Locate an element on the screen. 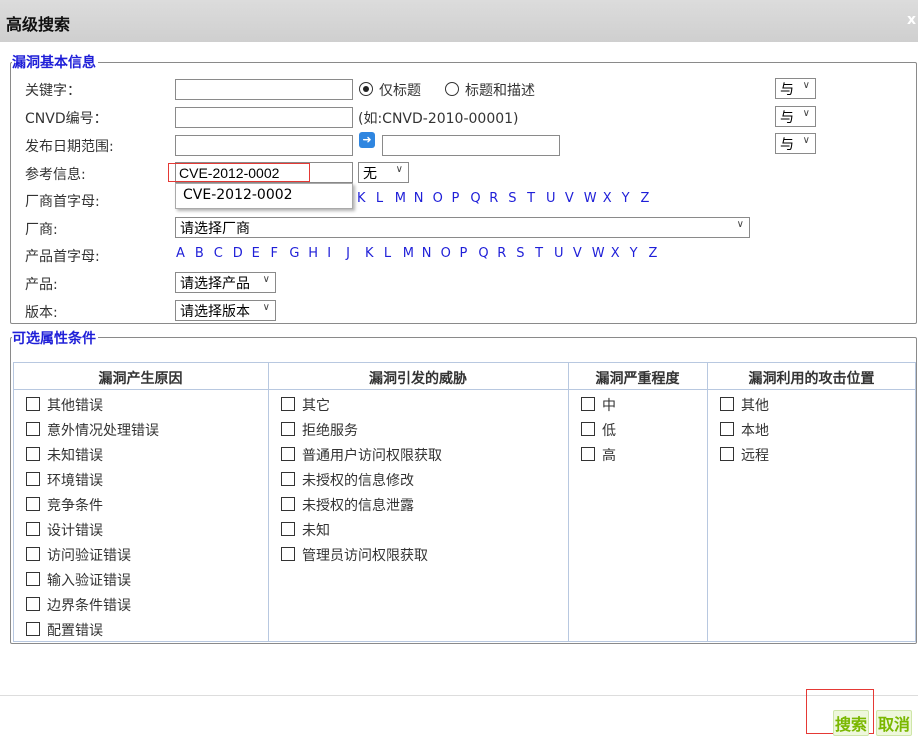  product-select: 请选择产品 ∨ is located at coordinates (225, 282).